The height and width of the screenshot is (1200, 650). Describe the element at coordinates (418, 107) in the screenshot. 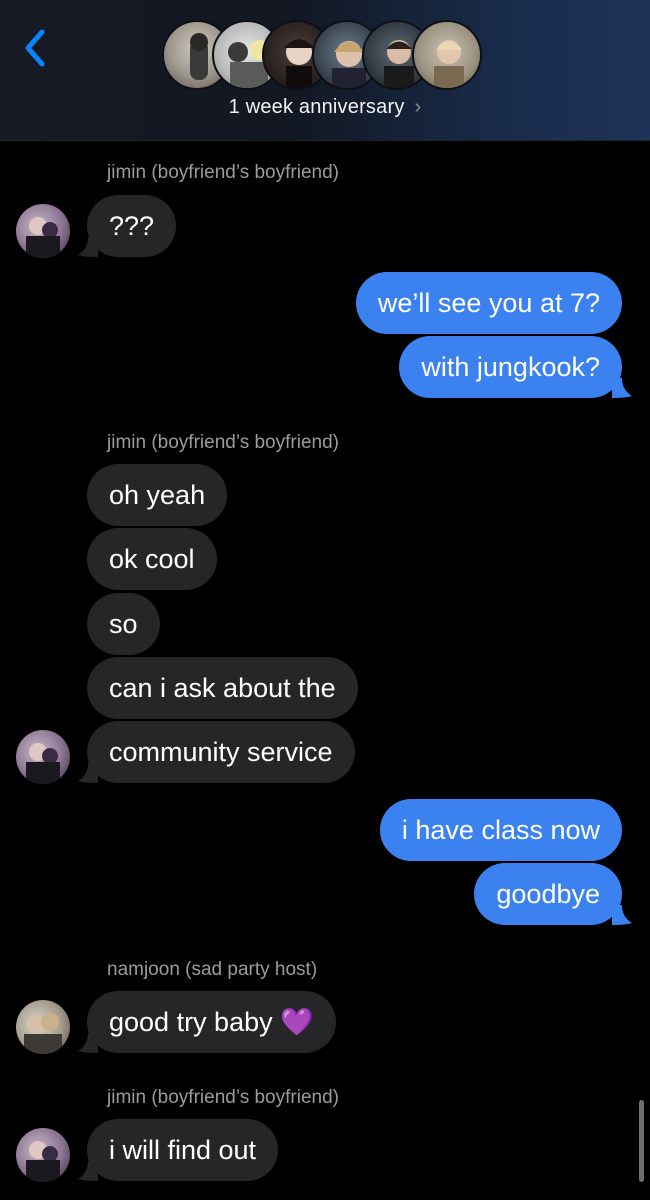

I see `chevron-right-icon: ›` at that location.